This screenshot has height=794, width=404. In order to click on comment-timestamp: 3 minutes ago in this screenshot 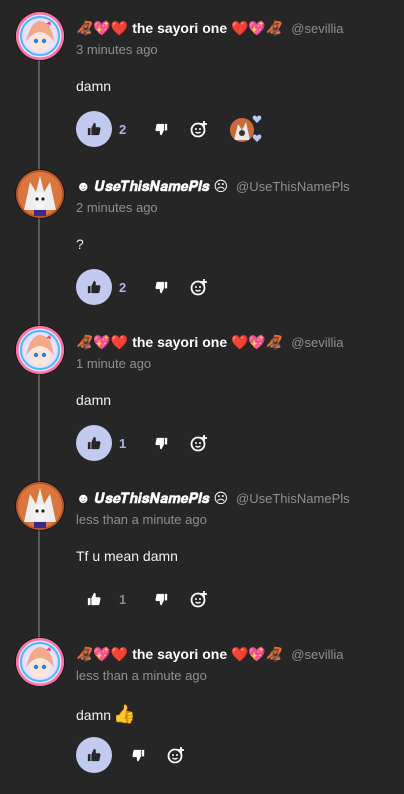, I will do `click(117, 49)`.